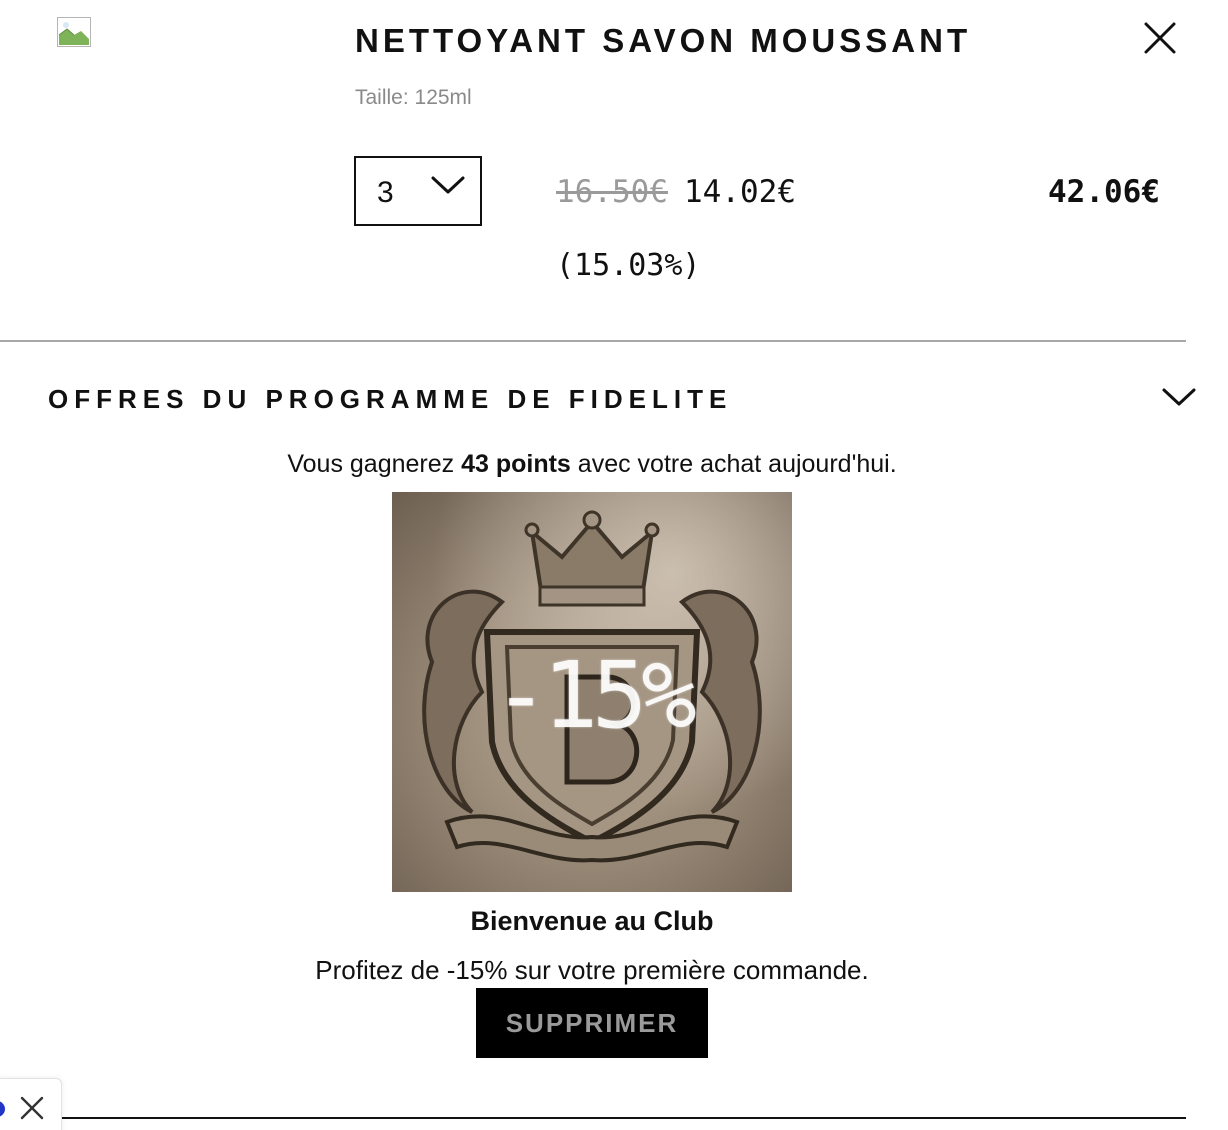  Describe the element at coordinates (374, 464) in the screenshot. I see `points-prefix: Vous gagnerez` at that location.